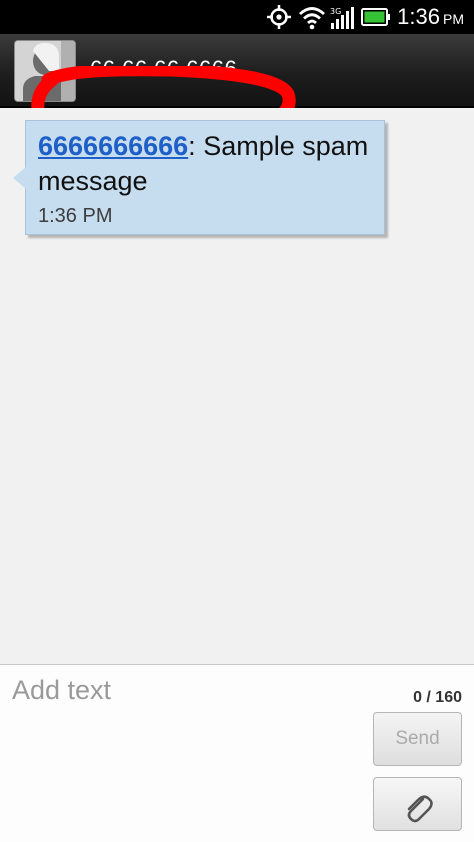  What do you see at coordinates (418, 16) in the screenshot?
I see `status-time-value: 1:36` at bounding box center [418, 16].